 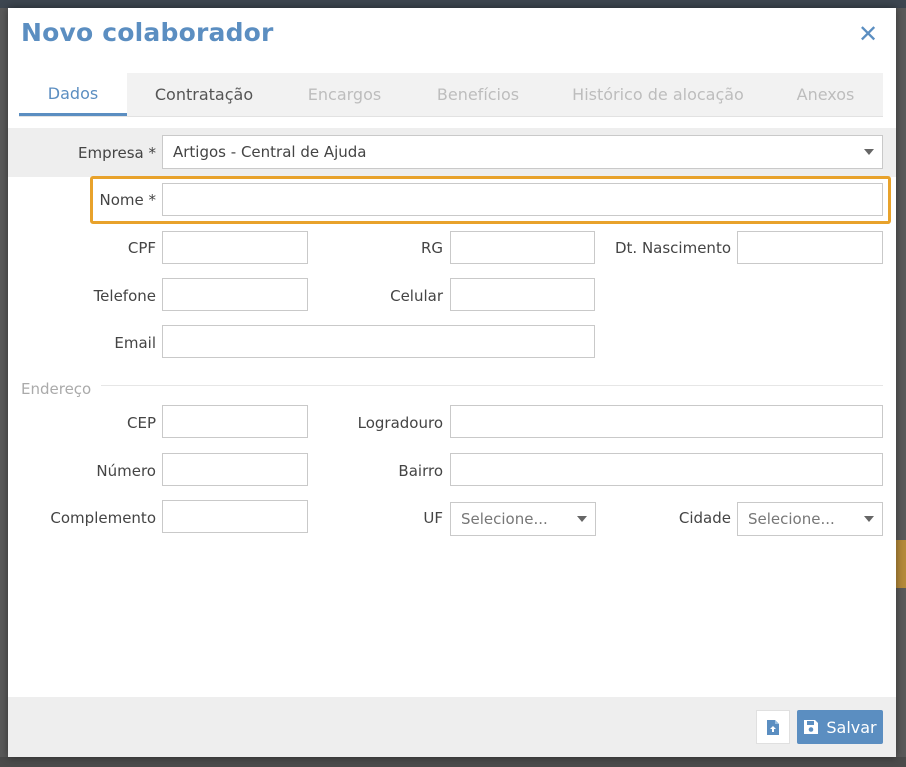 I want to click on tab-beneficios: Benefícios, so click(x=478, y=94).